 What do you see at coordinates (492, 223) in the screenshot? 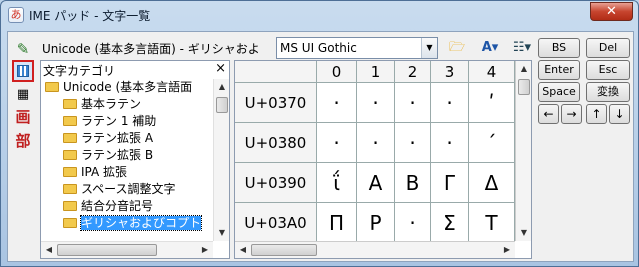
I see `char-cell: Τ` at bounding box center [492, 223].